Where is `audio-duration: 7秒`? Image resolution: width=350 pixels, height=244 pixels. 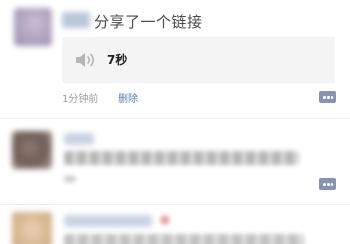
audio-duration: 7秒 is located at coordinates (117, 60).